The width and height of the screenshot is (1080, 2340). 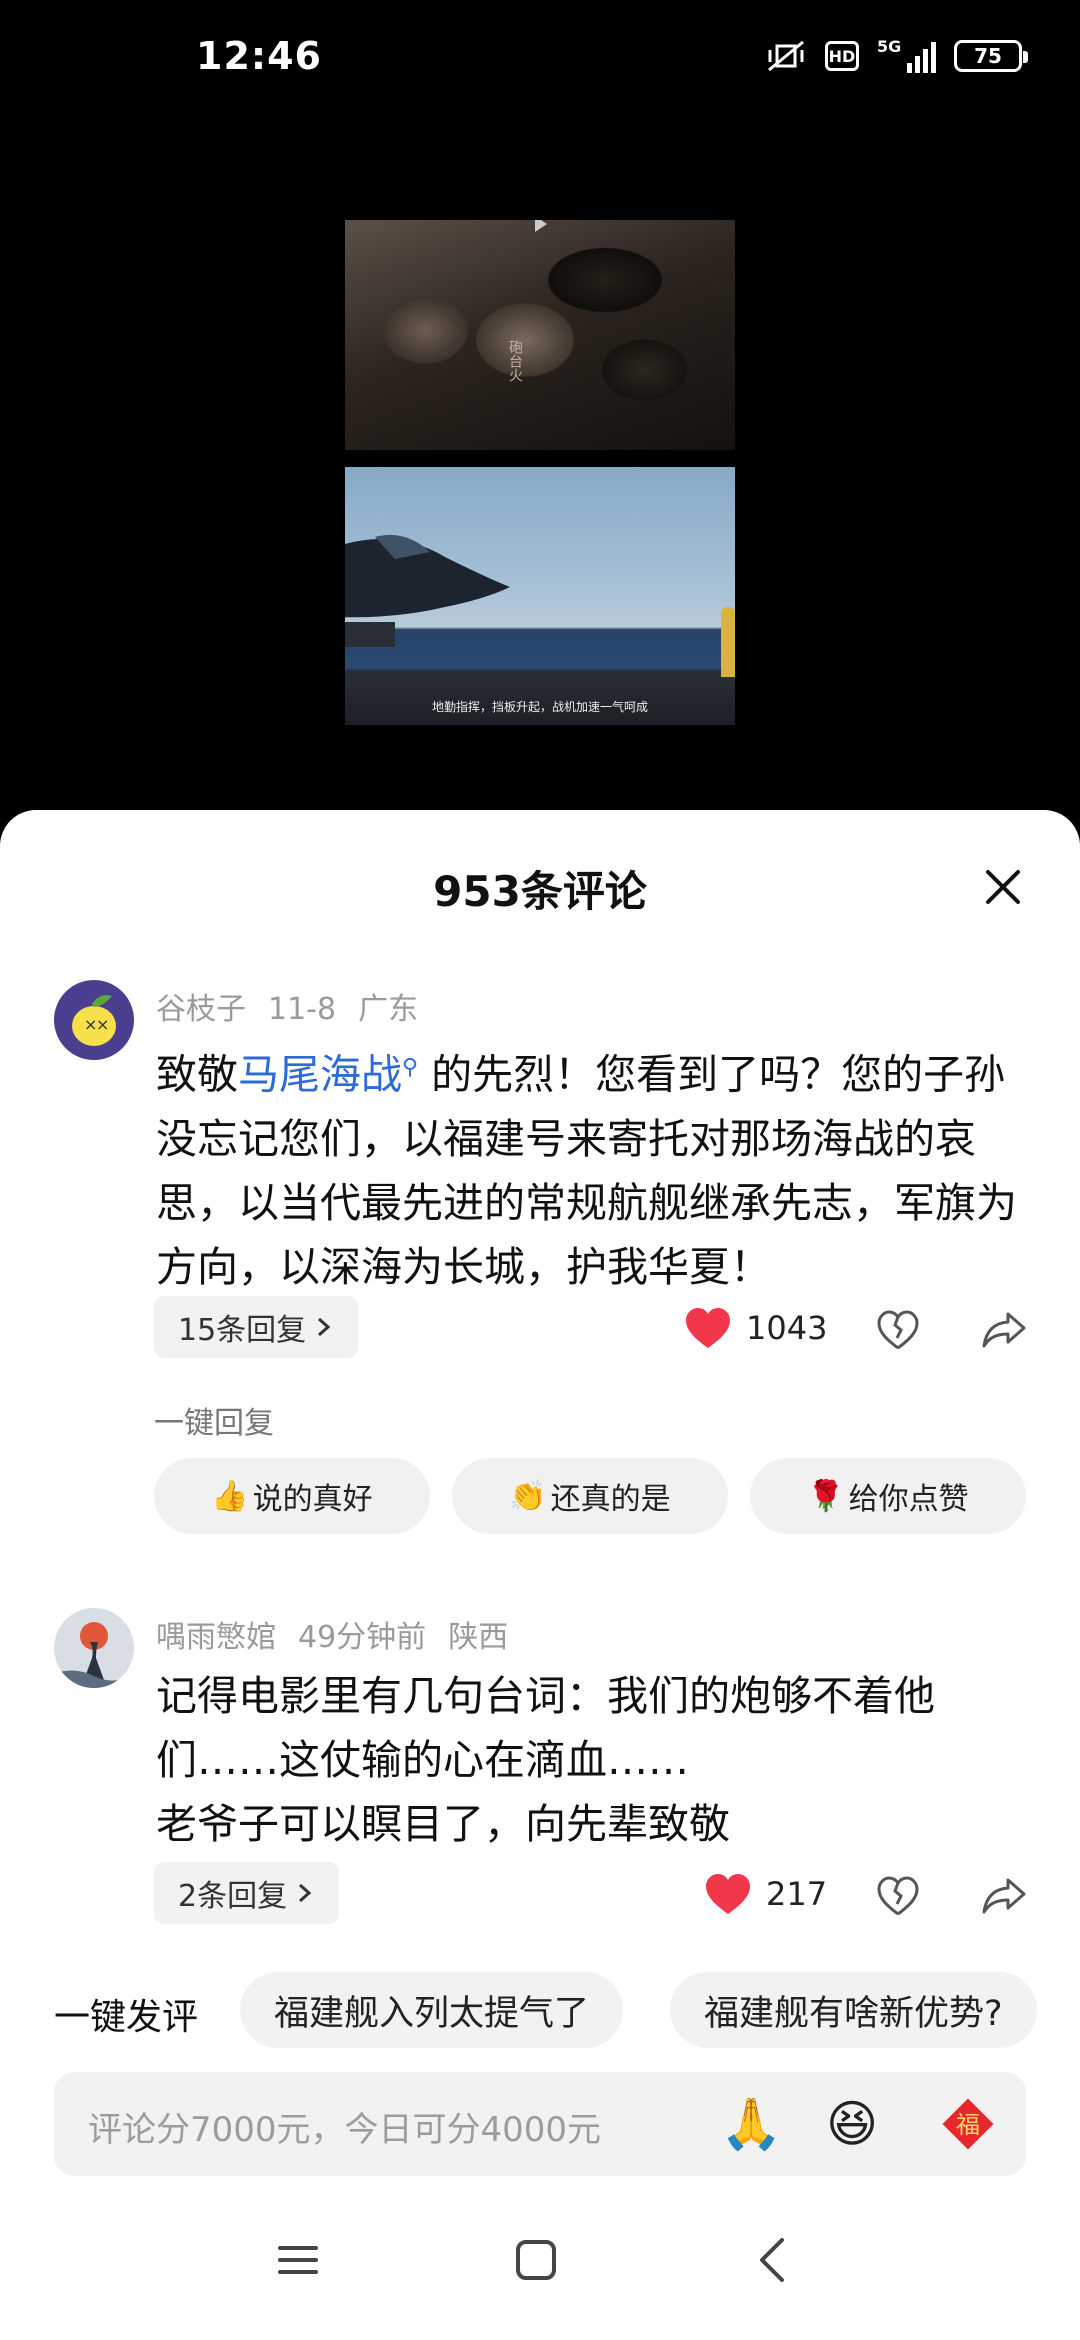 I want to click on comment-meta: 喁雨慜婠 49分钟前 陕西, so click(x=343, y=1634).